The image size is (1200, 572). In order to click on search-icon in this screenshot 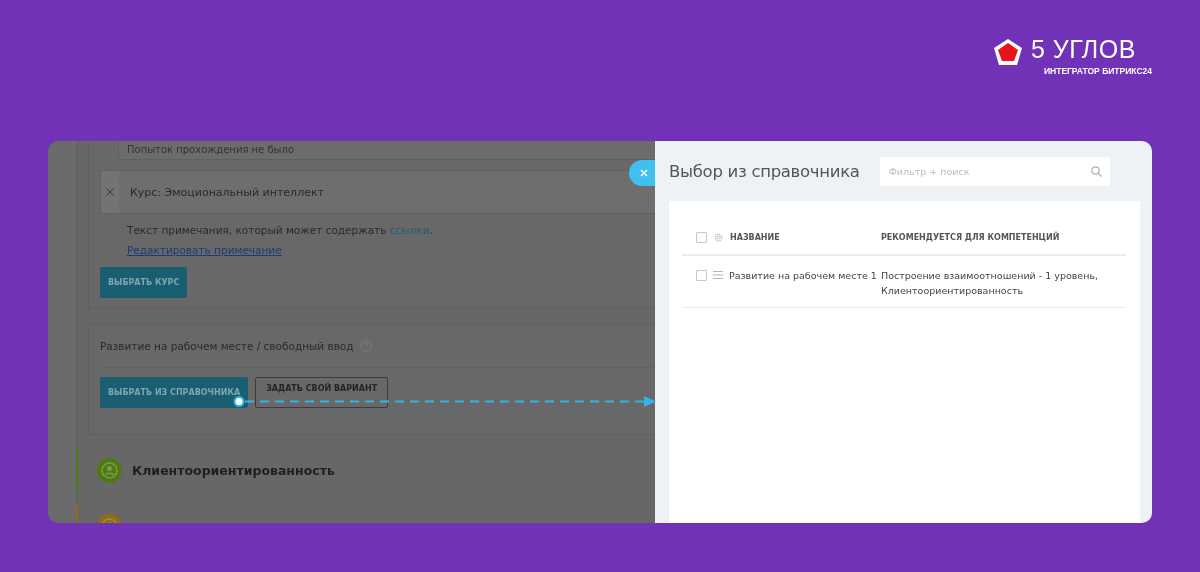, I will do `click(1096, 171)`.